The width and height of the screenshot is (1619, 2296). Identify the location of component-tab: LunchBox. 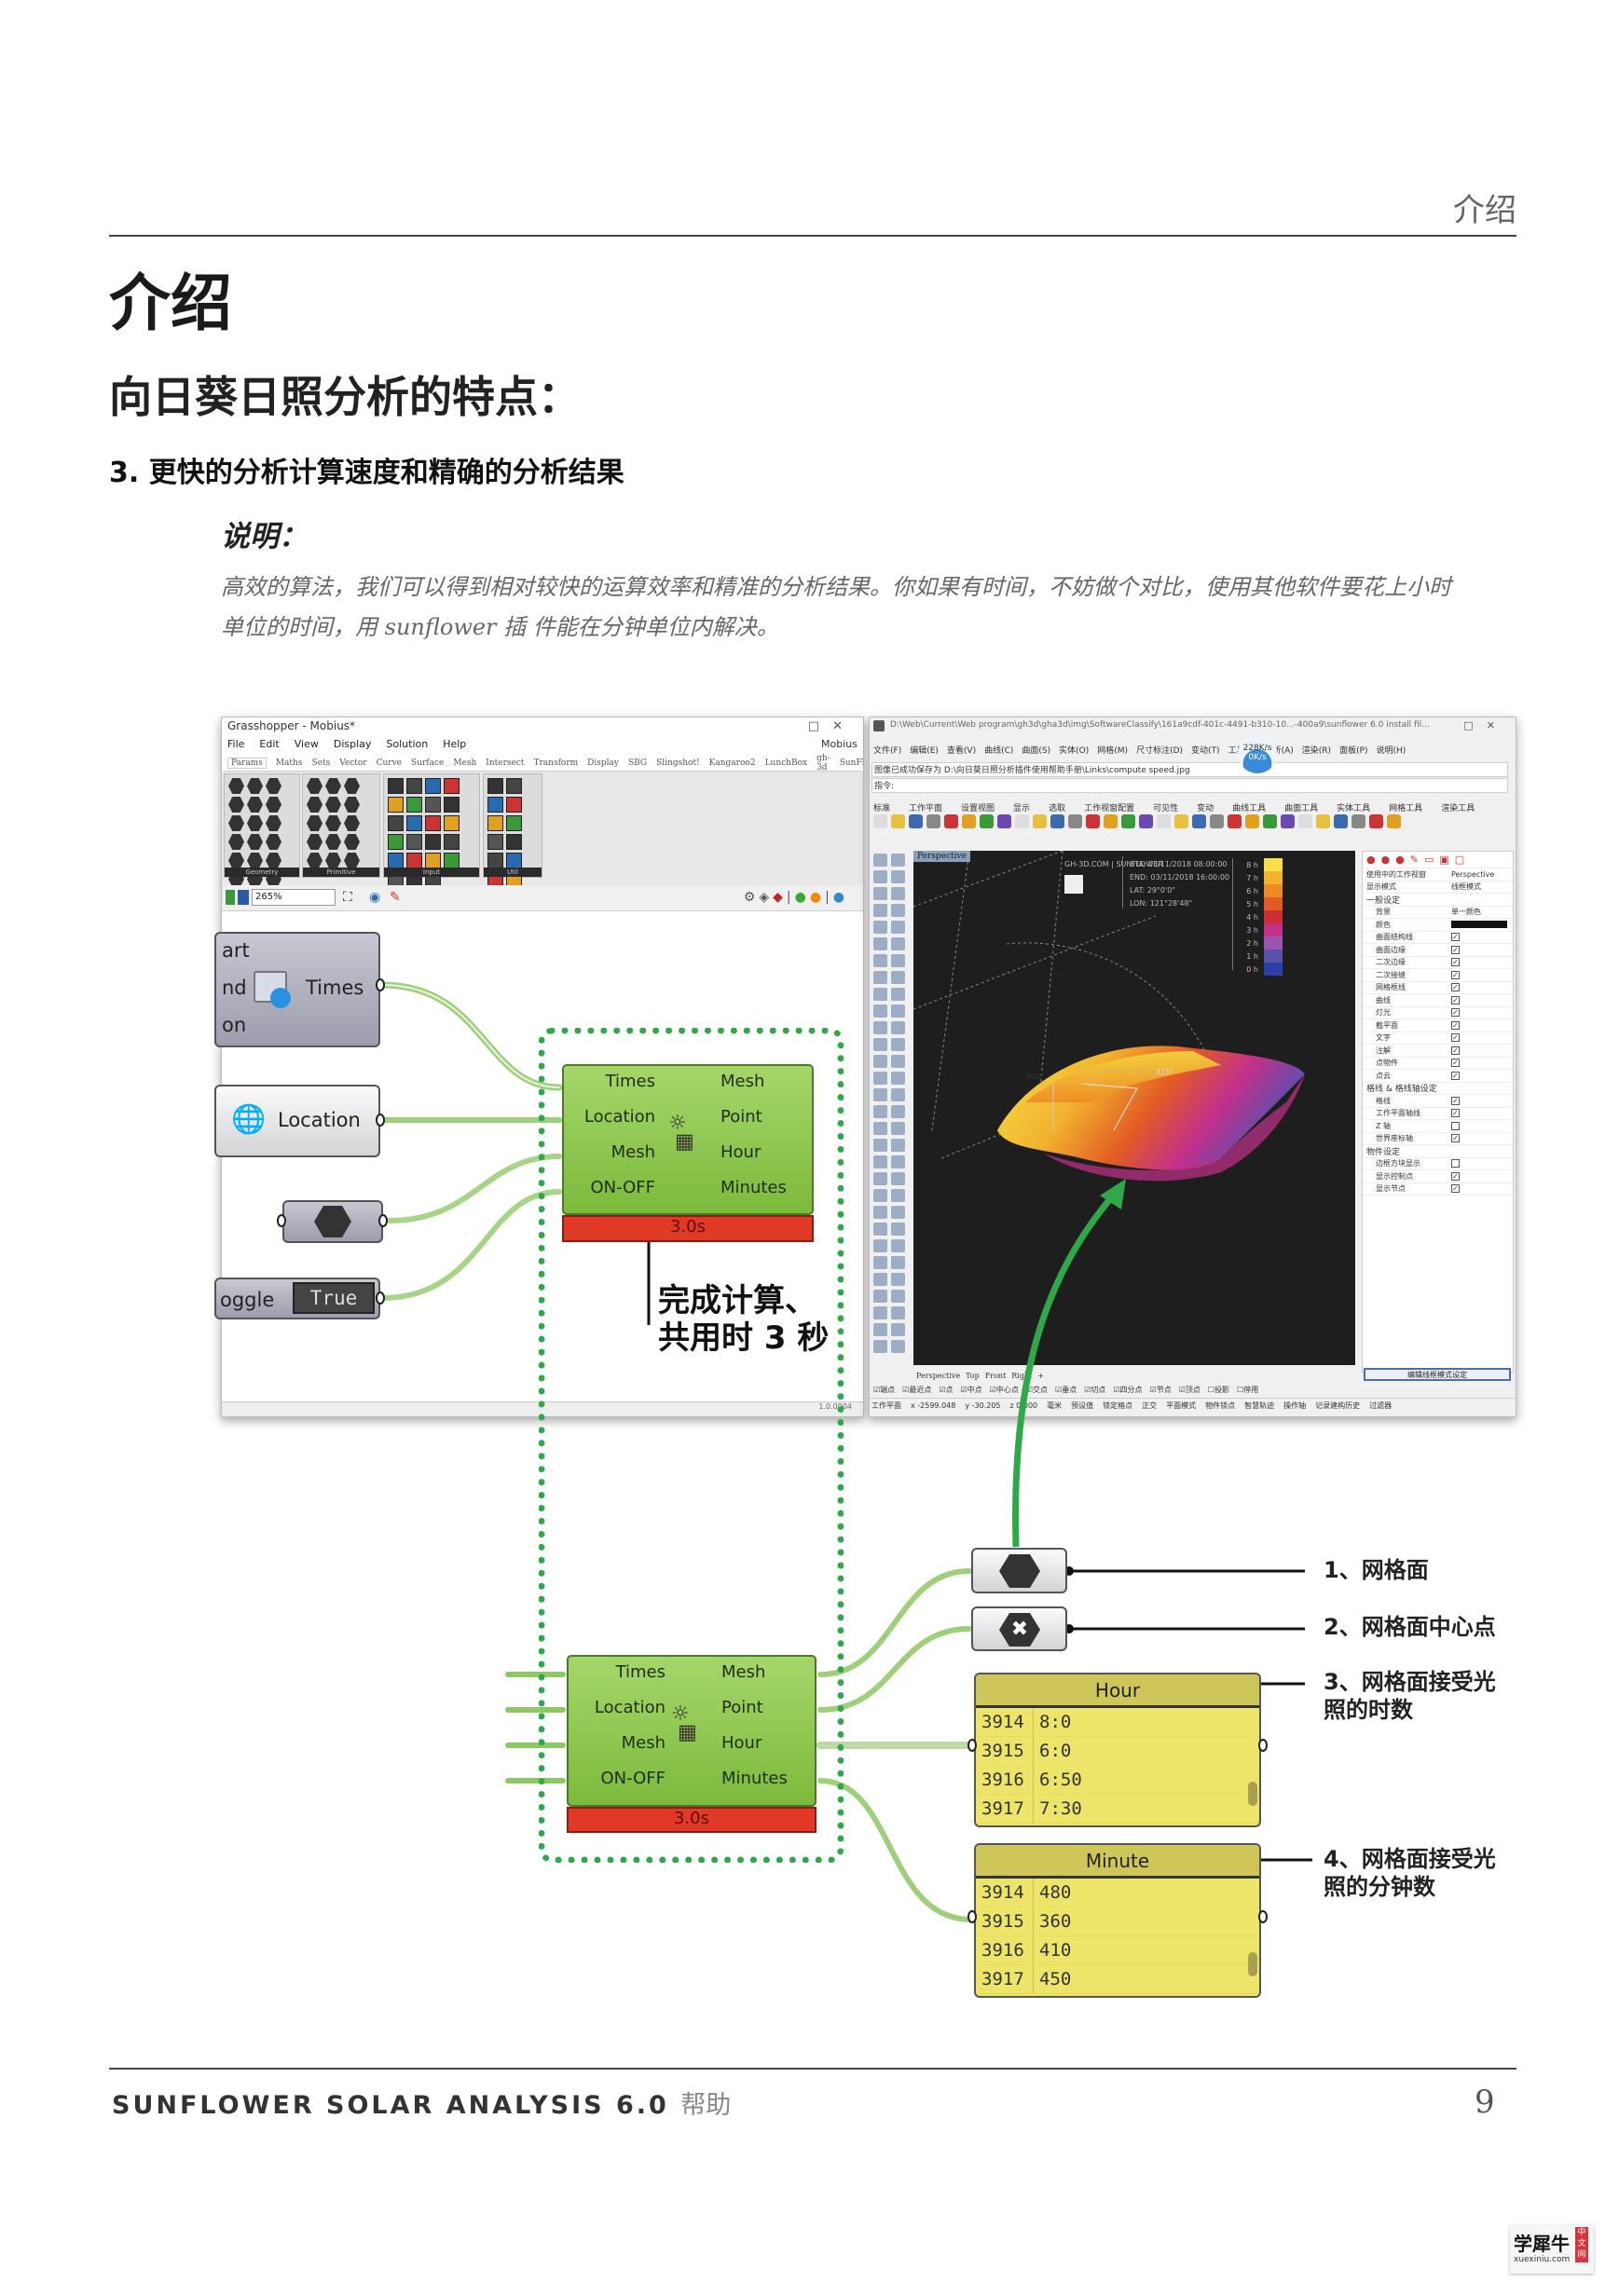
(786, 763).